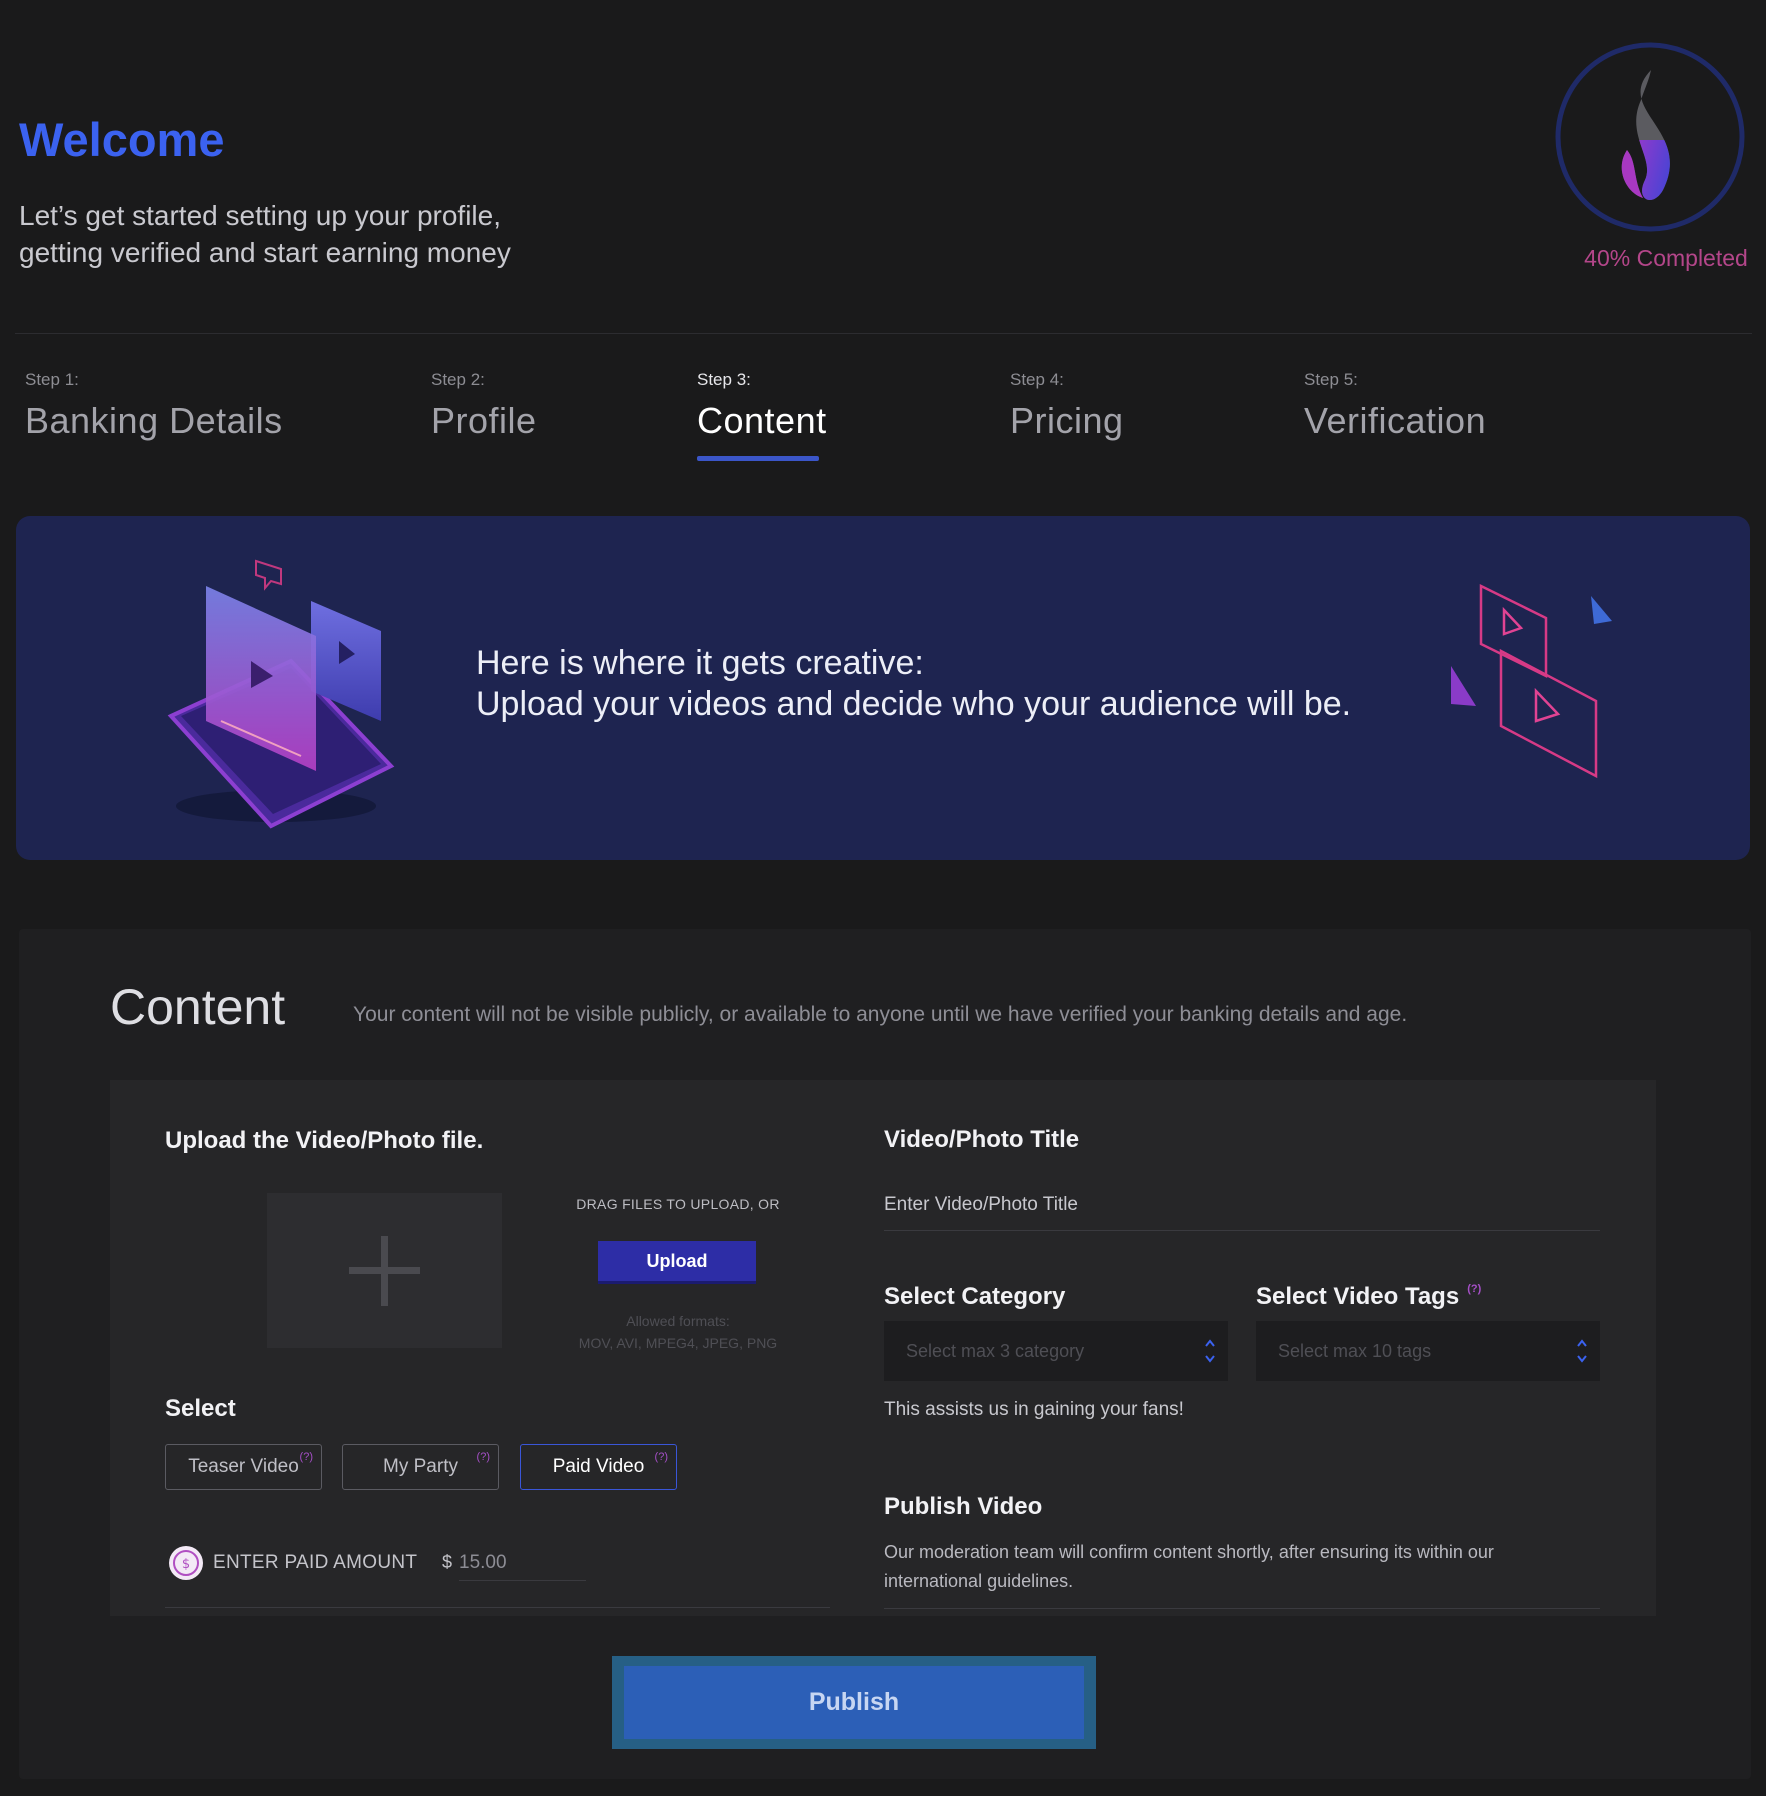 The image size is (1766, 1796). Describe the element at coordinates (522, 1563) in the screenshot. I see `paid-amount-input` at that location.